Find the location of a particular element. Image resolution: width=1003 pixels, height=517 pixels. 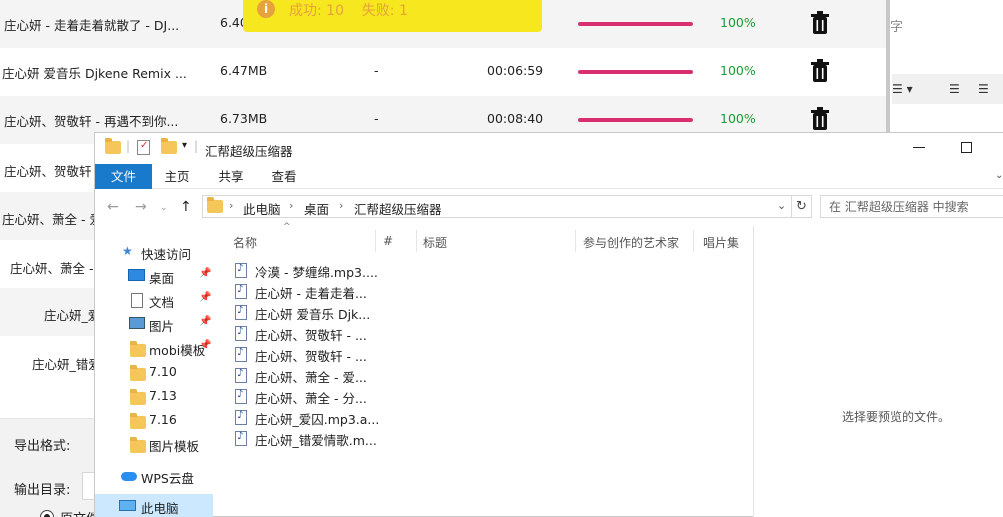

back-arrow-icon: ← is located at coordinates (113, 207).